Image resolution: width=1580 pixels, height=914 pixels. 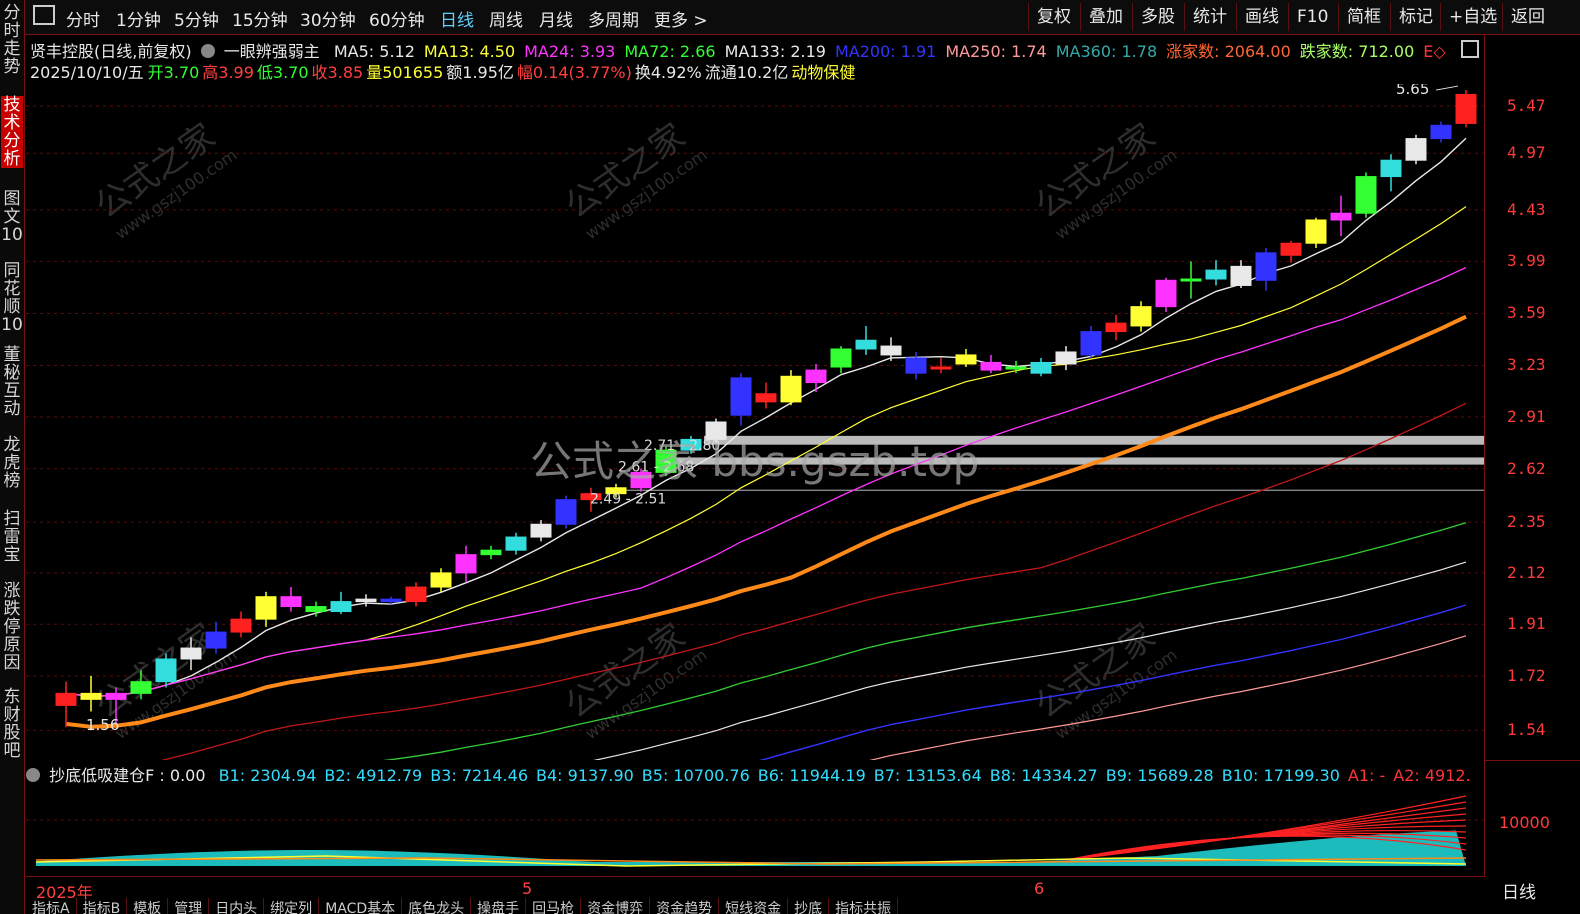 What do you see at coordinates (189, 906) in the screenshot?
I see `indicator-tab: 管理` at bounding box center [189, 906].